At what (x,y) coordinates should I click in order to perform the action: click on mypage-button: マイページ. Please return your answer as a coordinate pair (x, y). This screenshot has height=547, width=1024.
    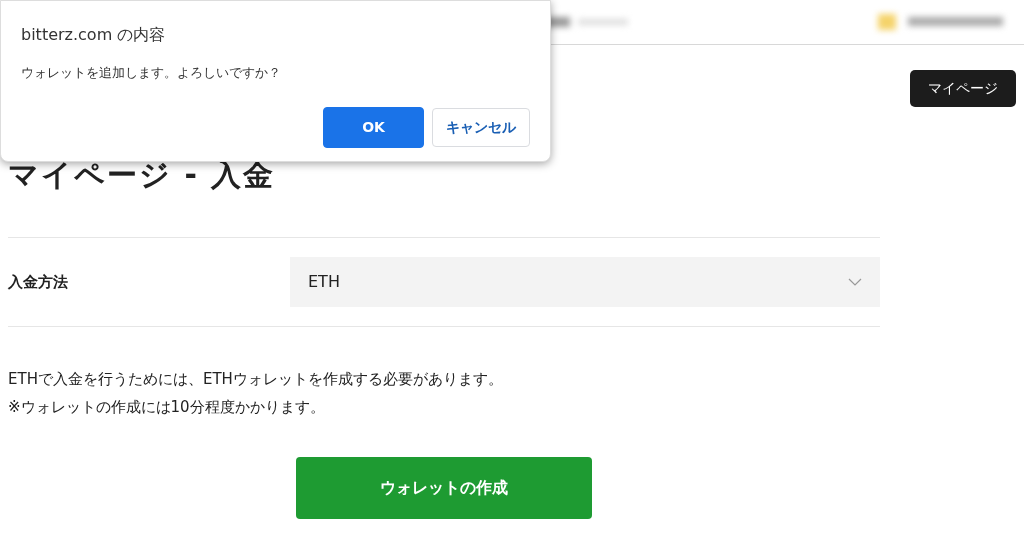
    Looking at the image, I should click on (963, 88).